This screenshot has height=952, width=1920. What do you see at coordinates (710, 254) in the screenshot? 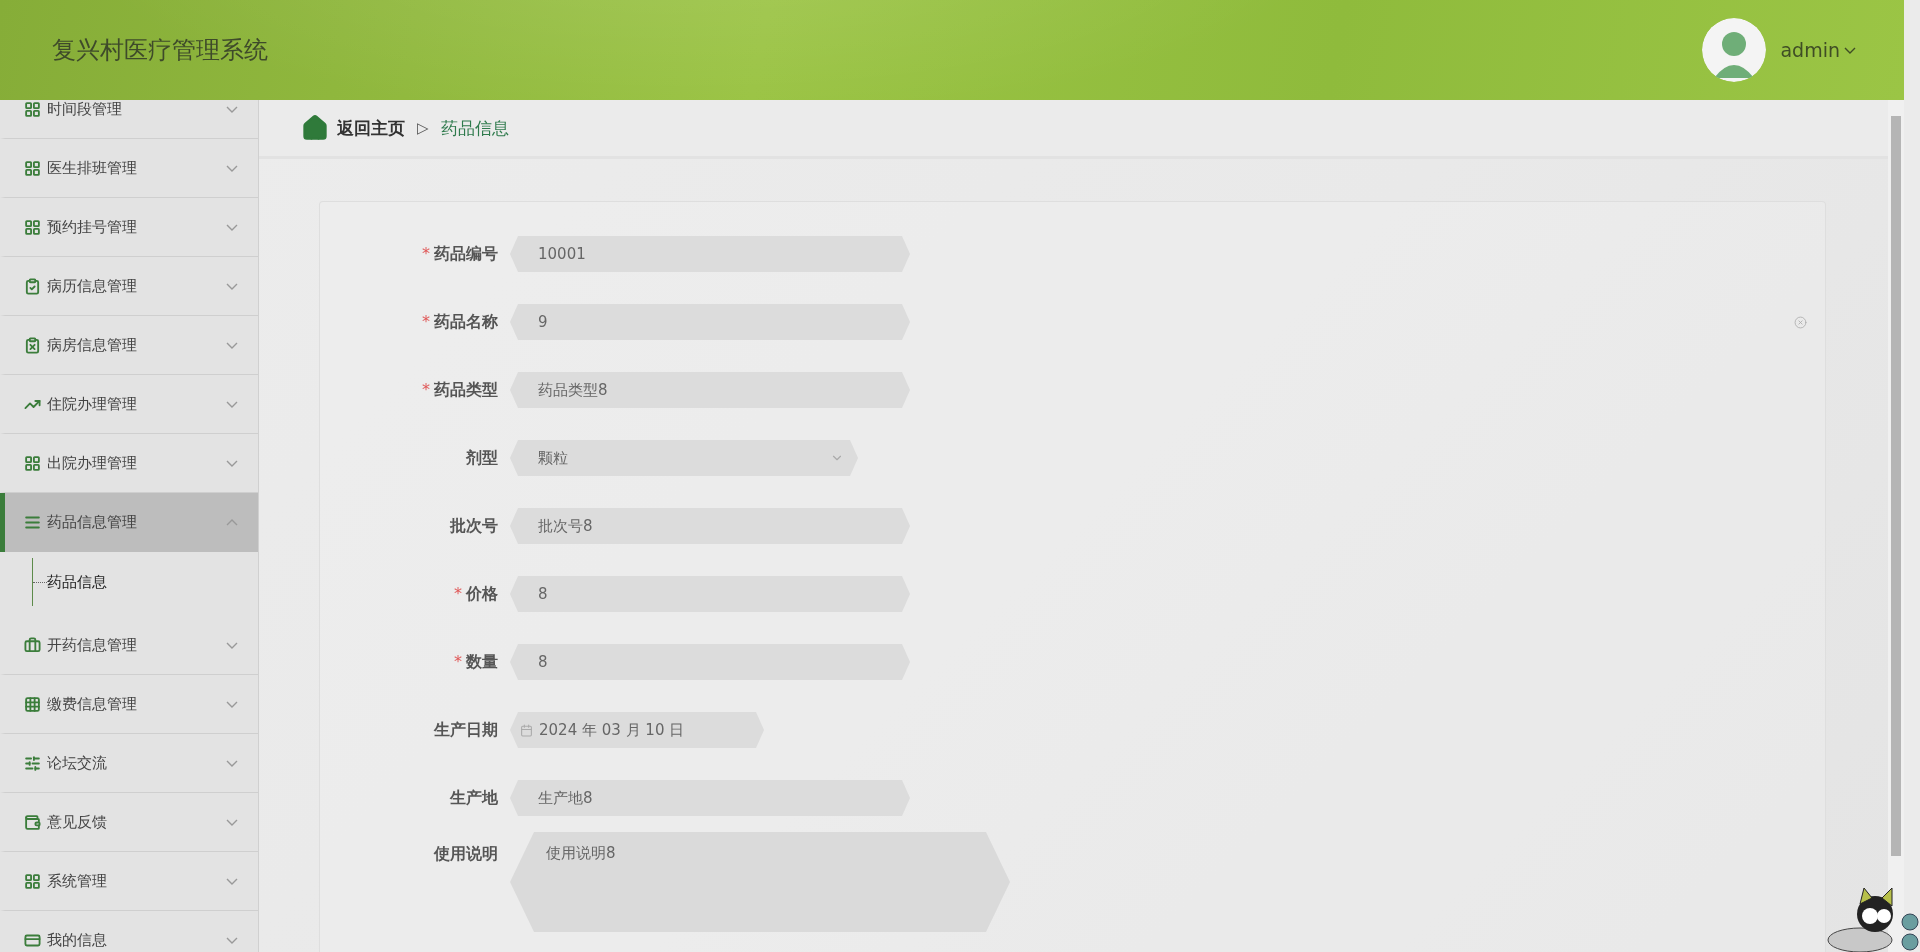
I see `text-field: 10001` at bounding box center [710, 254].